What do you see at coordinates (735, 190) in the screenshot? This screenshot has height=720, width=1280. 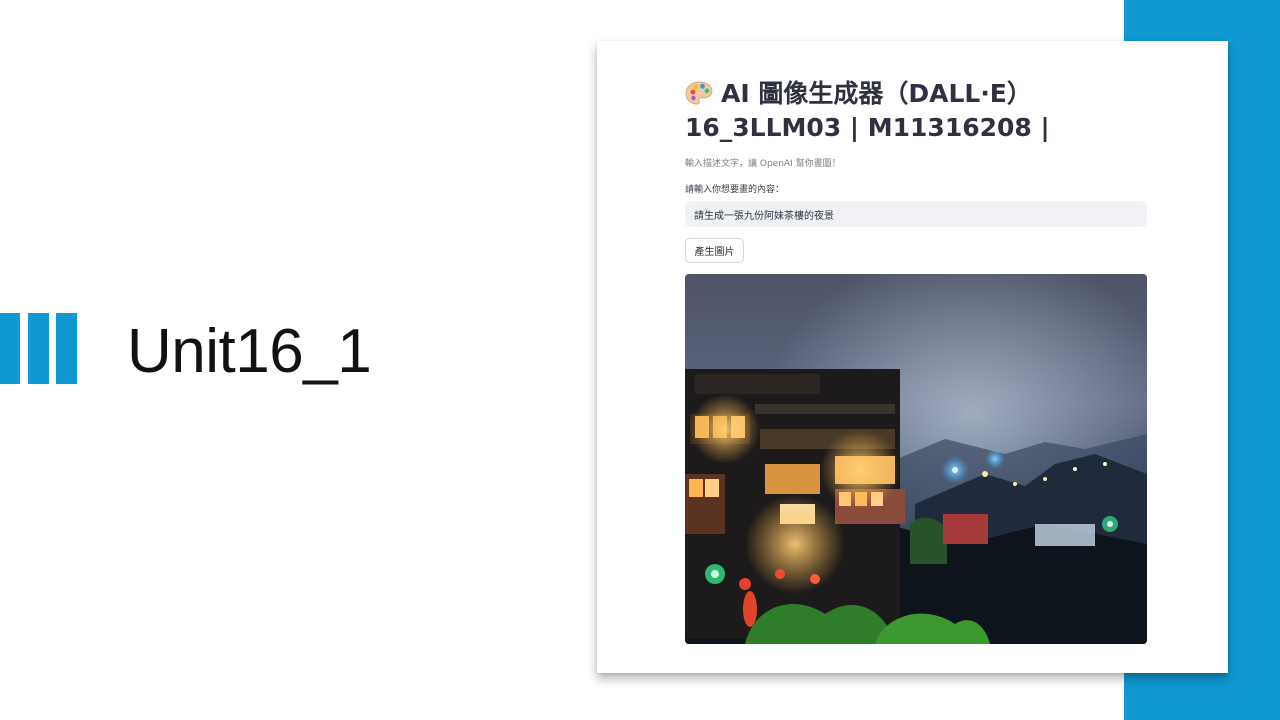 I see `prompt-label: 請輸入你想要畫的內容：` at bounding box center [735, 190].